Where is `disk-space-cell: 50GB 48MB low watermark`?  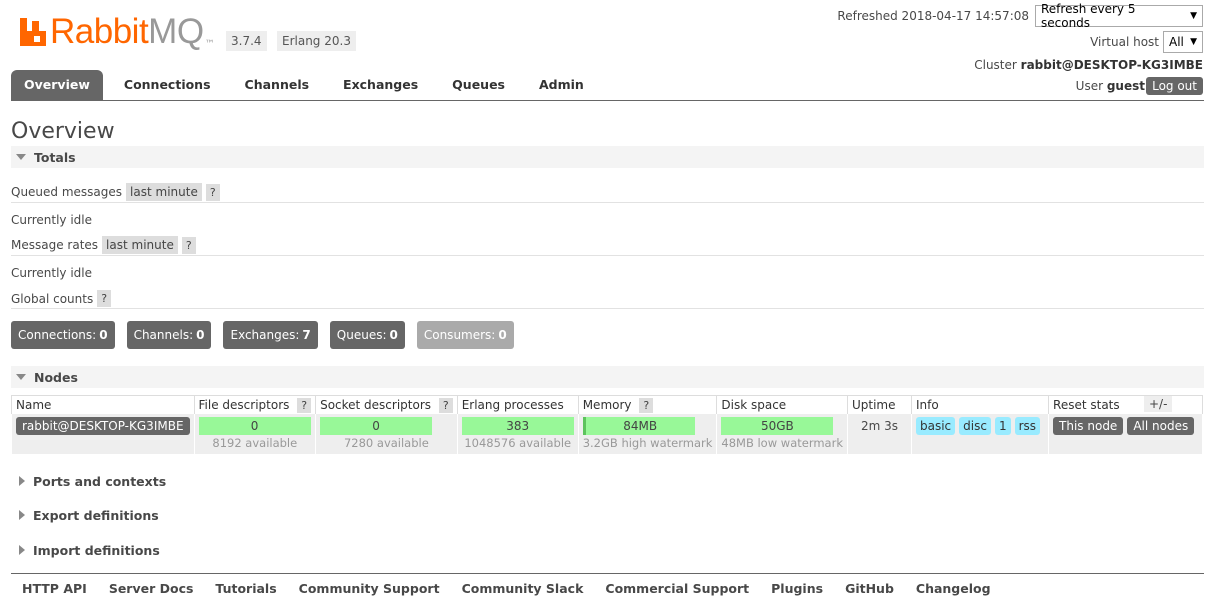
disk-space-cell: 50GB 48MB low watermark is located at coordinates (782, 433).